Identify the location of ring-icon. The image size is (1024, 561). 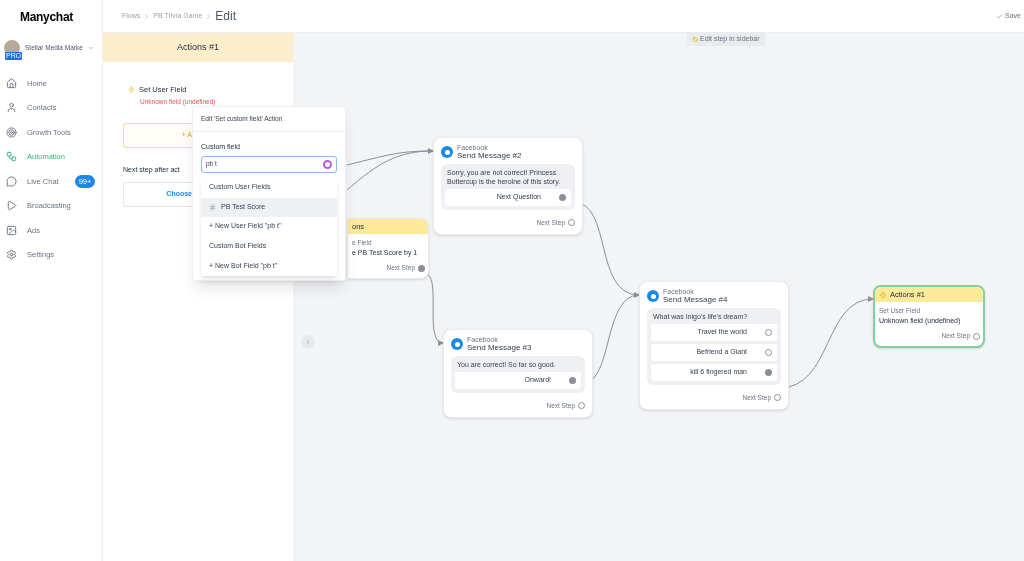
(327, 164).